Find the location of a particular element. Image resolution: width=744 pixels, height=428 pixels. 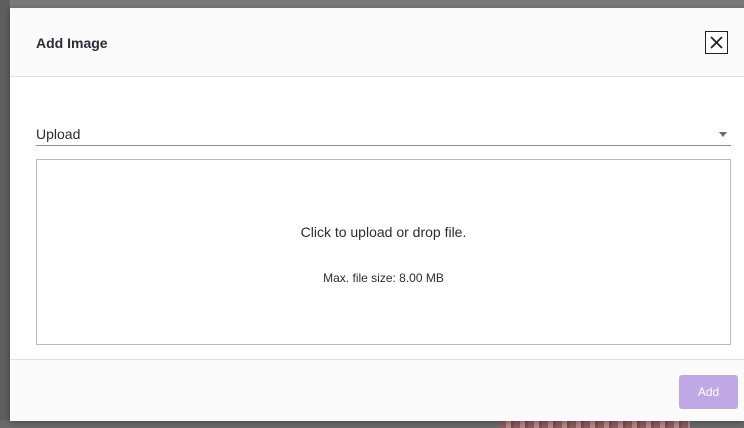

background-image-sliver is located at coordinates (595, 424).